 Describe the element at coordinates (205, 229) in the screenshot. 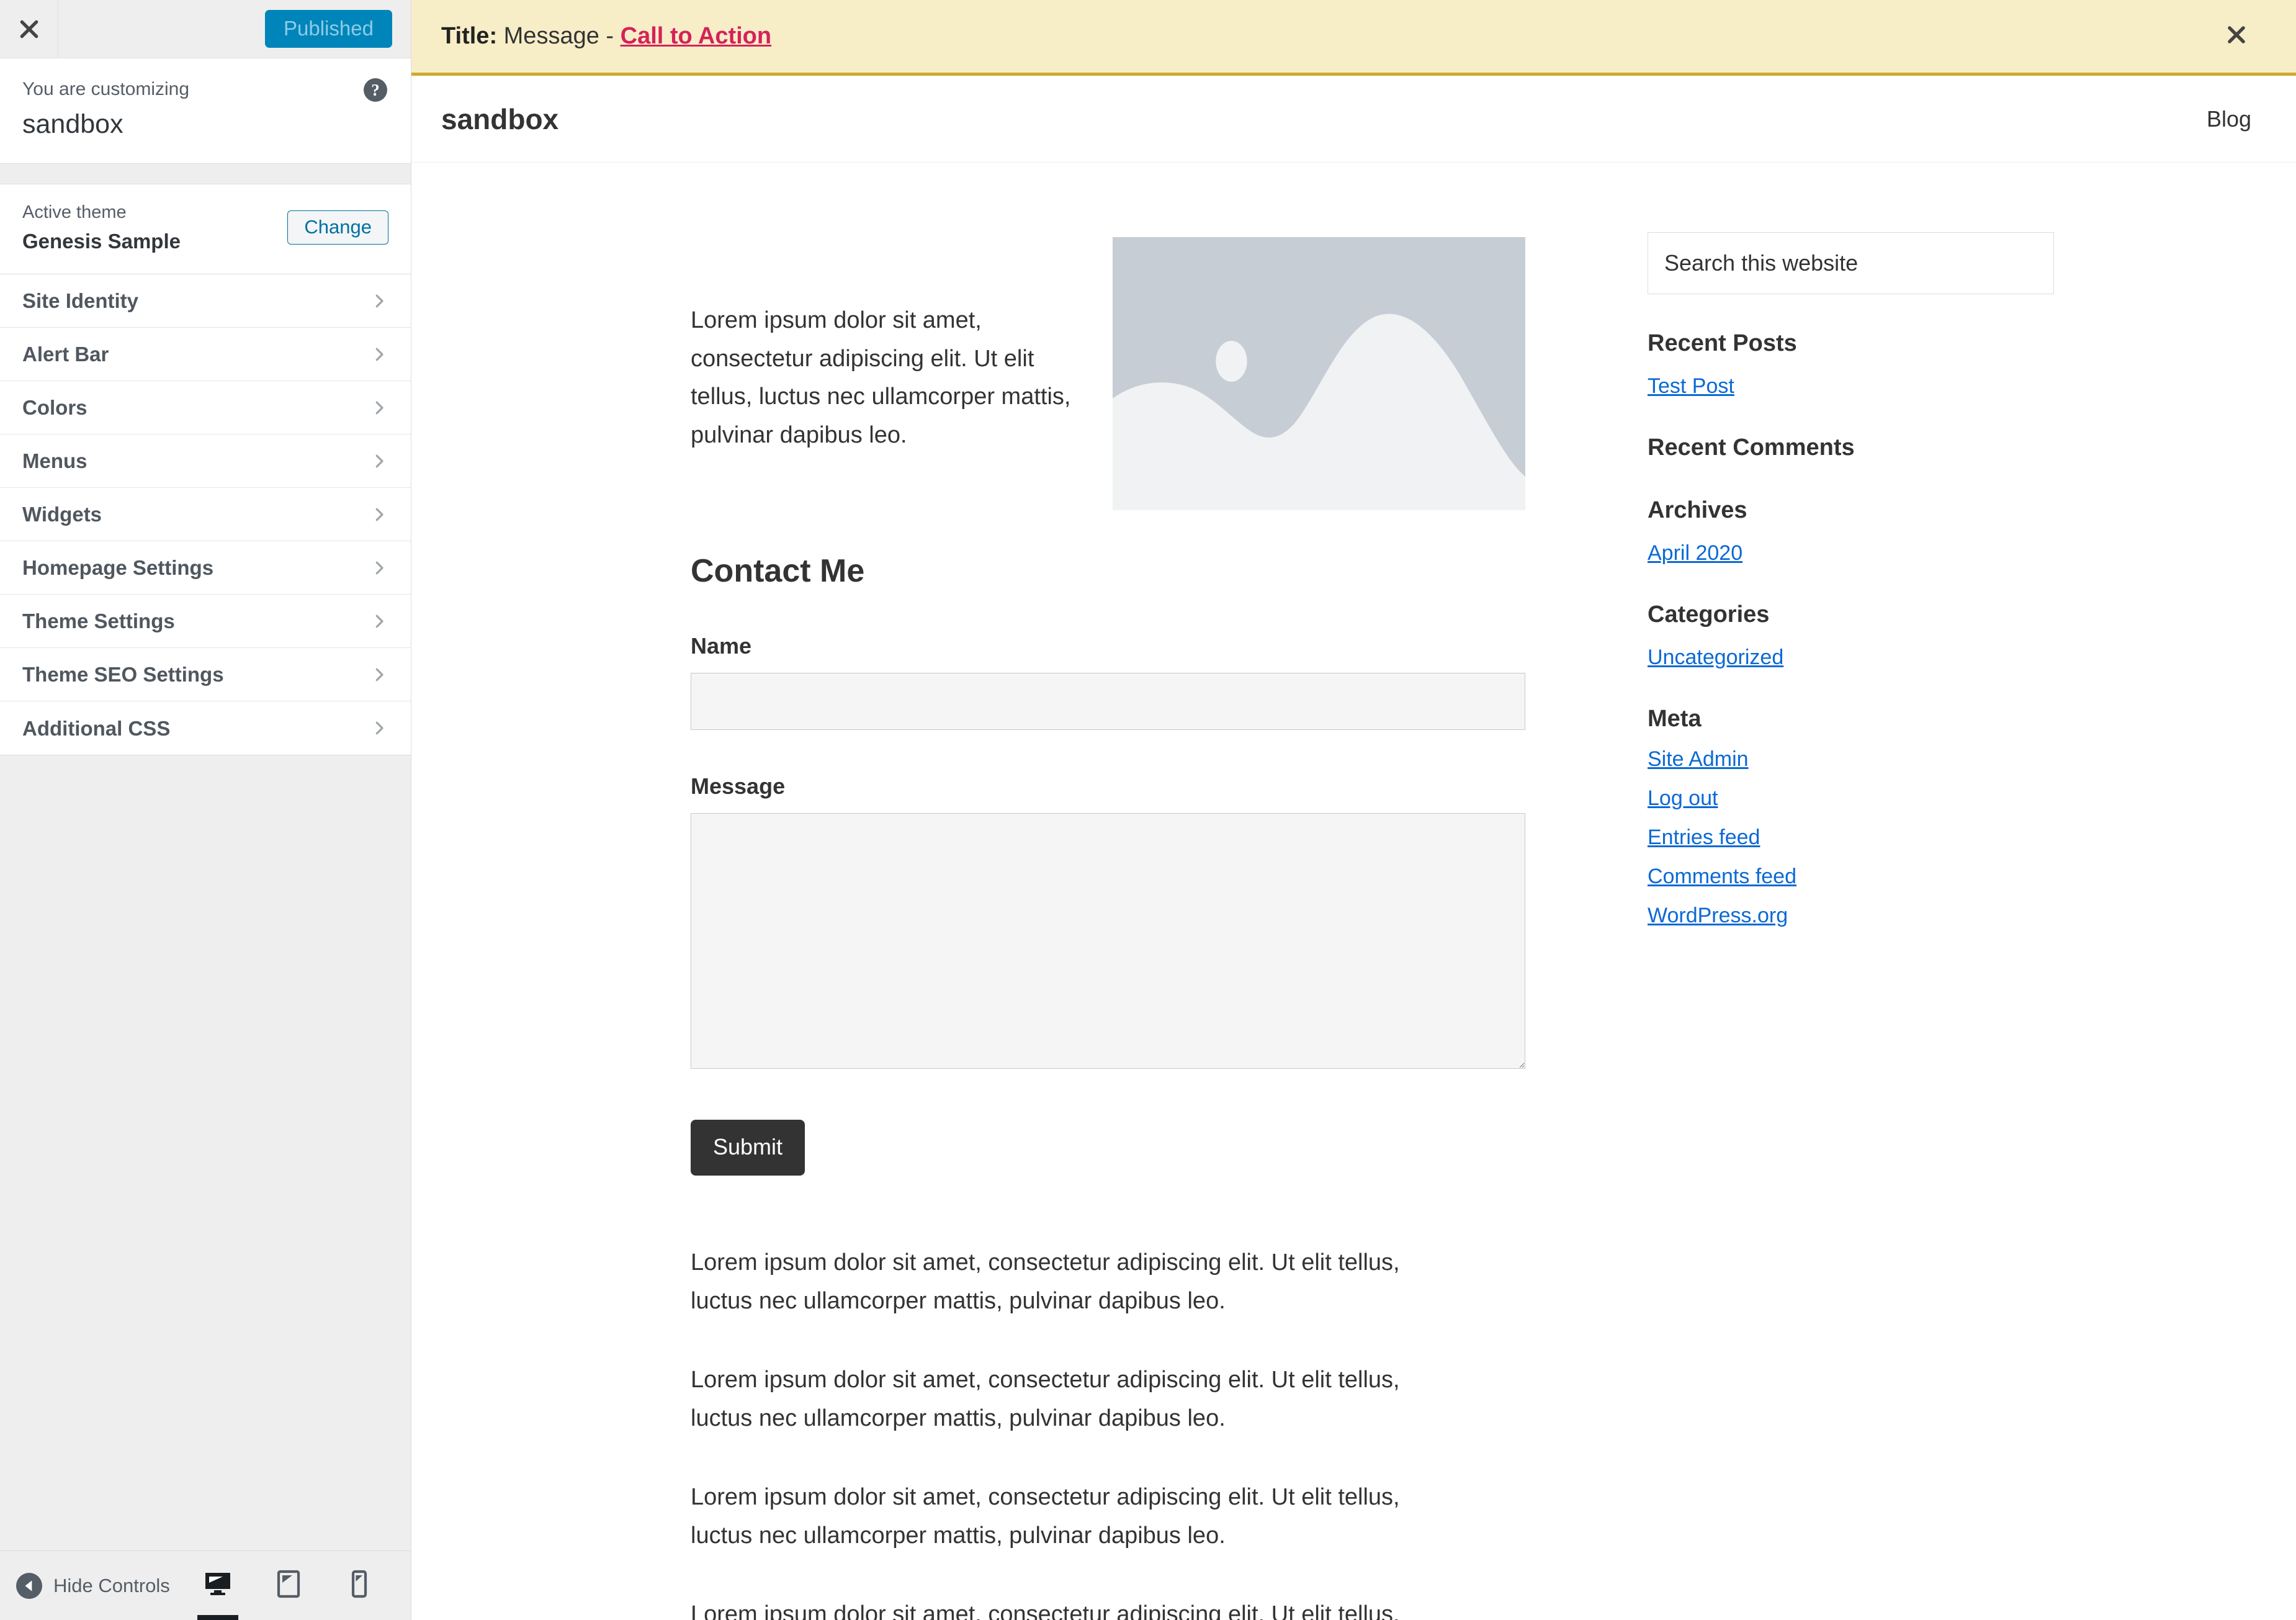

I see `active-theme-row: Active theme Genesis Sample Change` at that location.